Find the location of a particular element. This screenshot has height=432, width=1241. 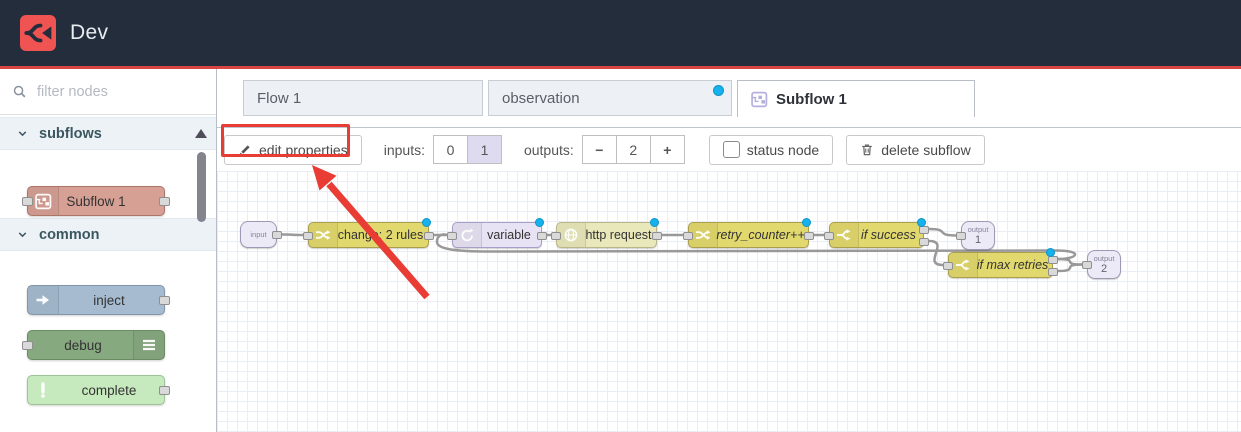

scroll-up-arrow is located at coordinates (201, 133).